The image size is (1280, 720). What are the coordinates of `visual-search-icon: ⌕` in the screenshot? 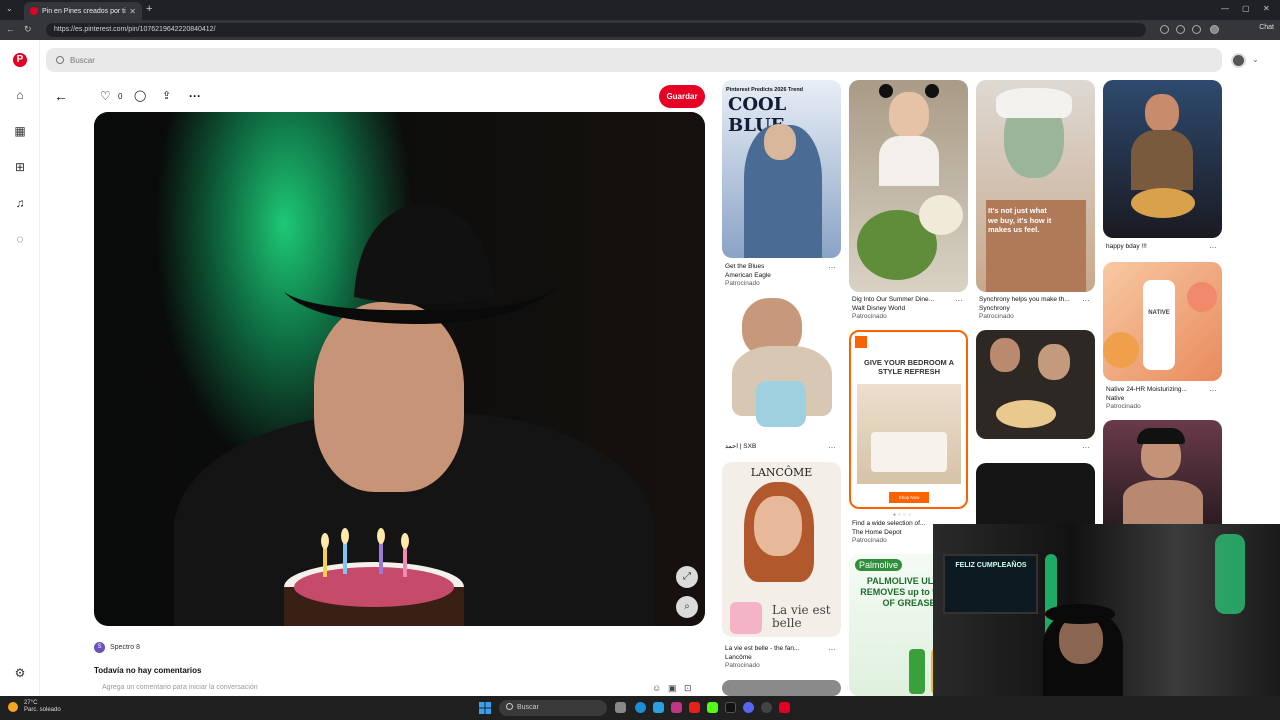 It's located at (687, 607).